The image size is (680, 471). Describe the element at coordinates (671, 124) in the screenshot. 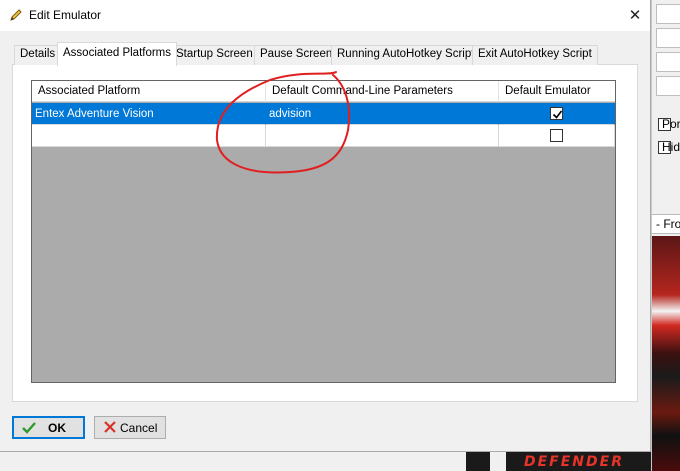

I see `background-checkbox-label: Port` at that location.